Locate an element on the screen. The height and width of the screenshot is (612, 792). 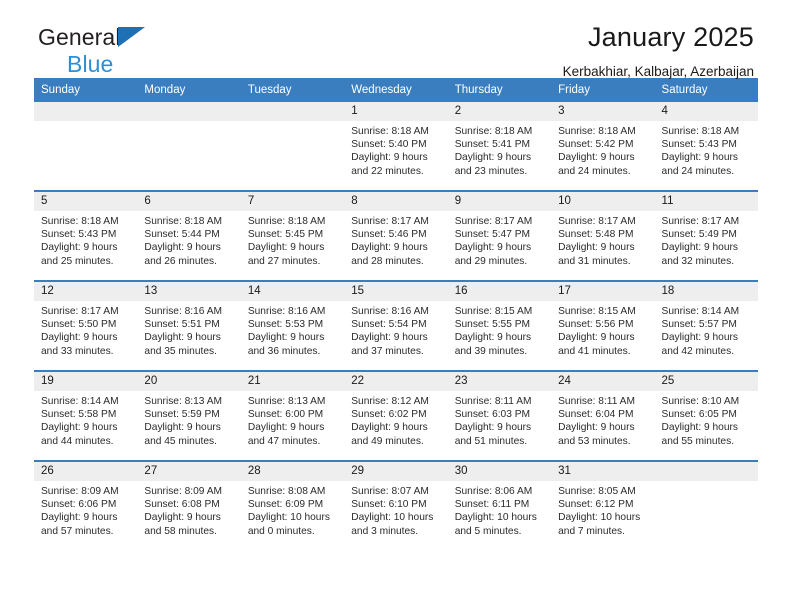
triangle-flag-icon is located at coordinates (131, 37).